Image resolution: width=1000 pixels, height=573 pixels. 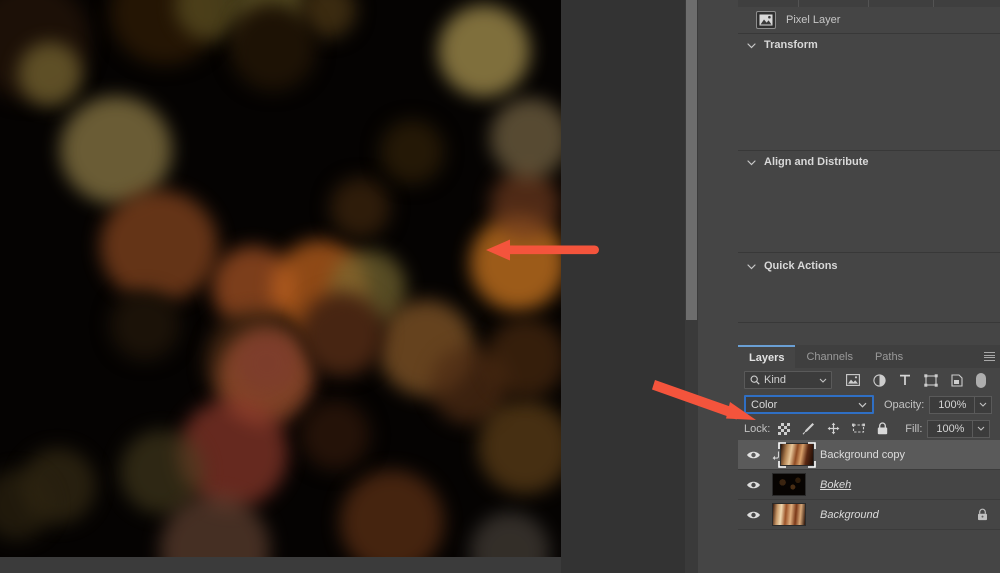 What do you see at coordinates (981, 380) in the screenshot?
I see `filter-toggle-icon` at bounding box center [981, 380].